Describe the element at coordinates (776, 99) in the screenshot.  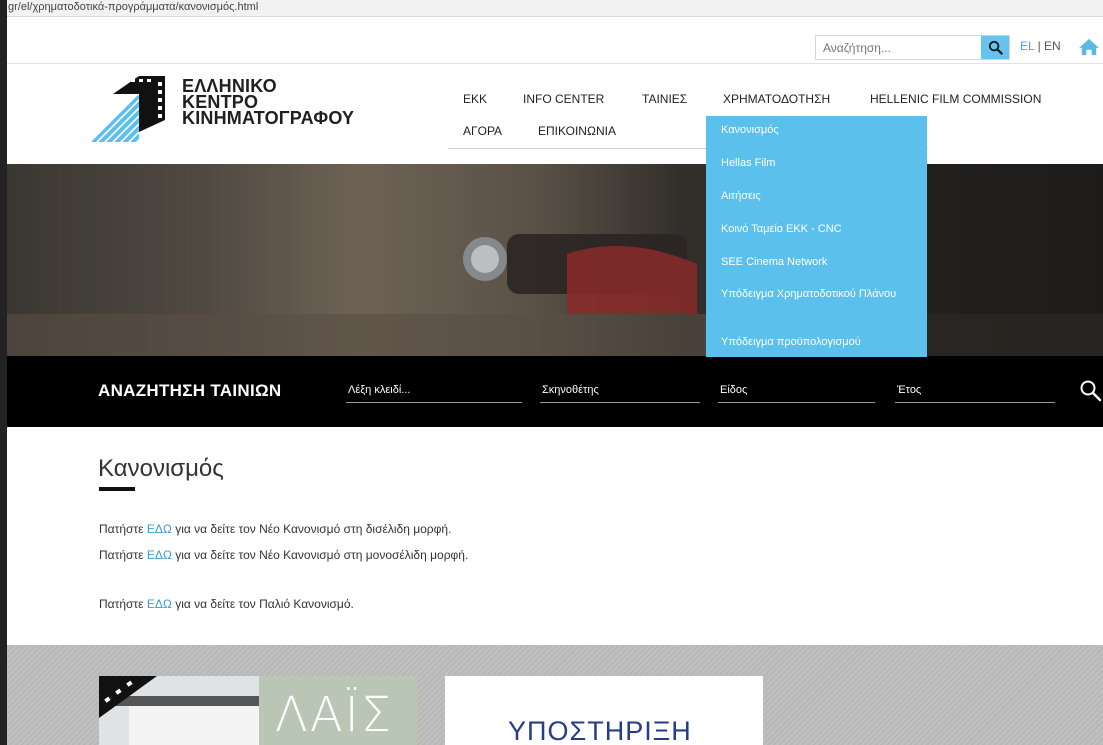
I see `nav-funding: ΧΡΗΜΑΤΟΔΟΤΗΣΗ` at that location.